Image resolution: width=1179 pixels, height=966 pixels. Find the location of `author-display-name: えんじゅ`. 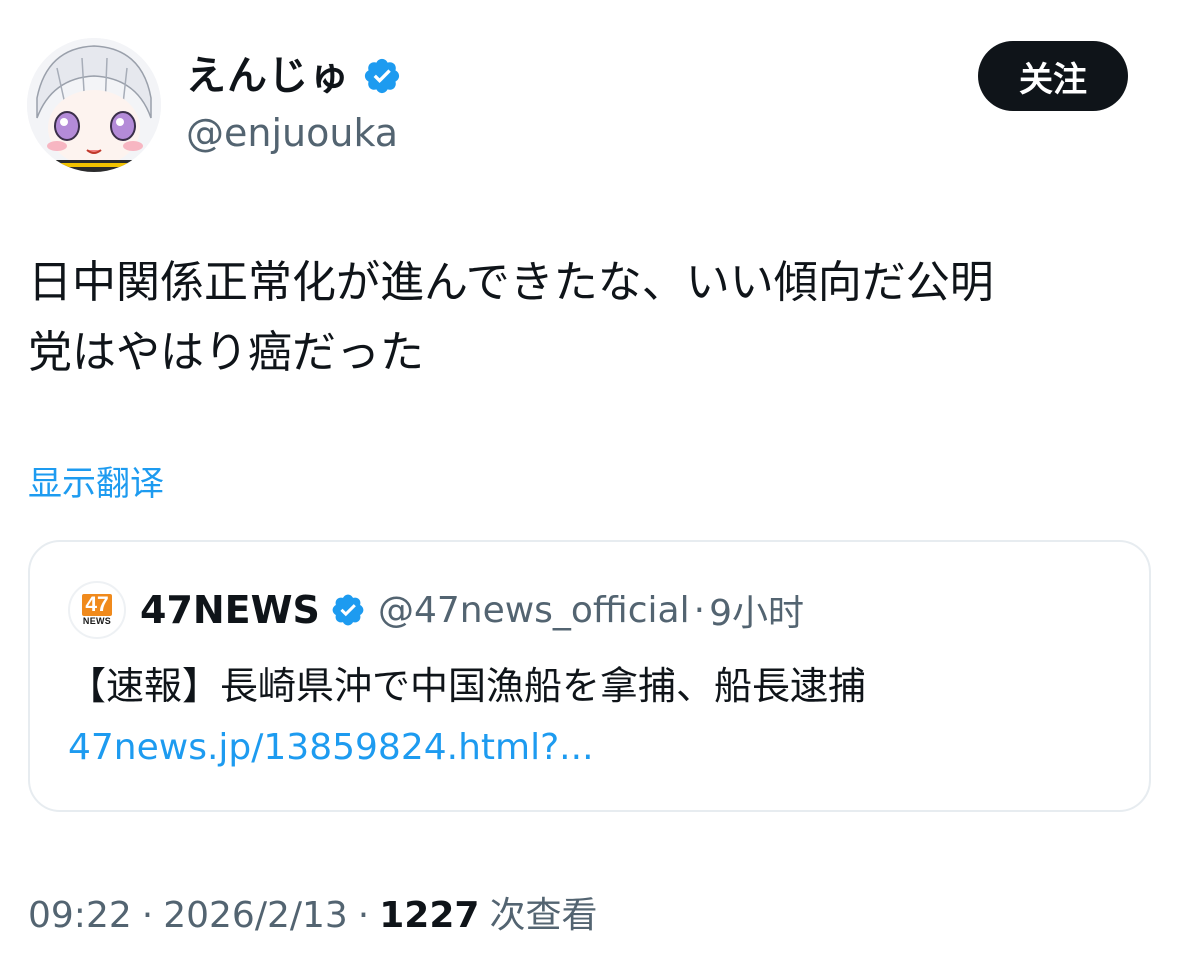

author-display-name: えんじゅ is located at coordinates (268, 76).